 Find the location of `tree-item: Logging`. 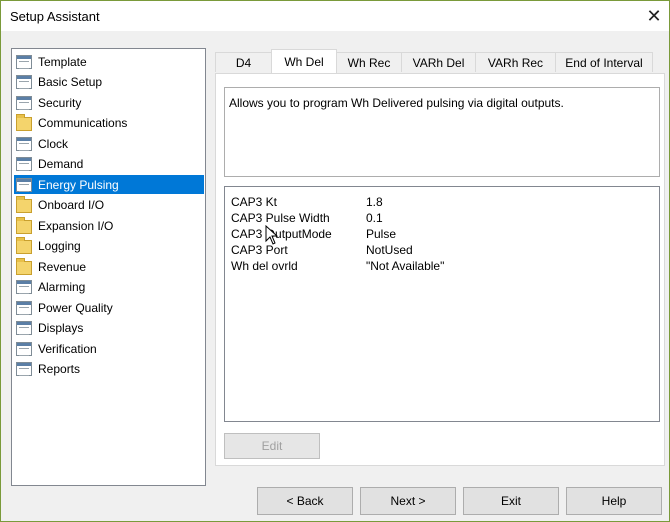

tree-item: Logging is located at coordinates (109, 246).